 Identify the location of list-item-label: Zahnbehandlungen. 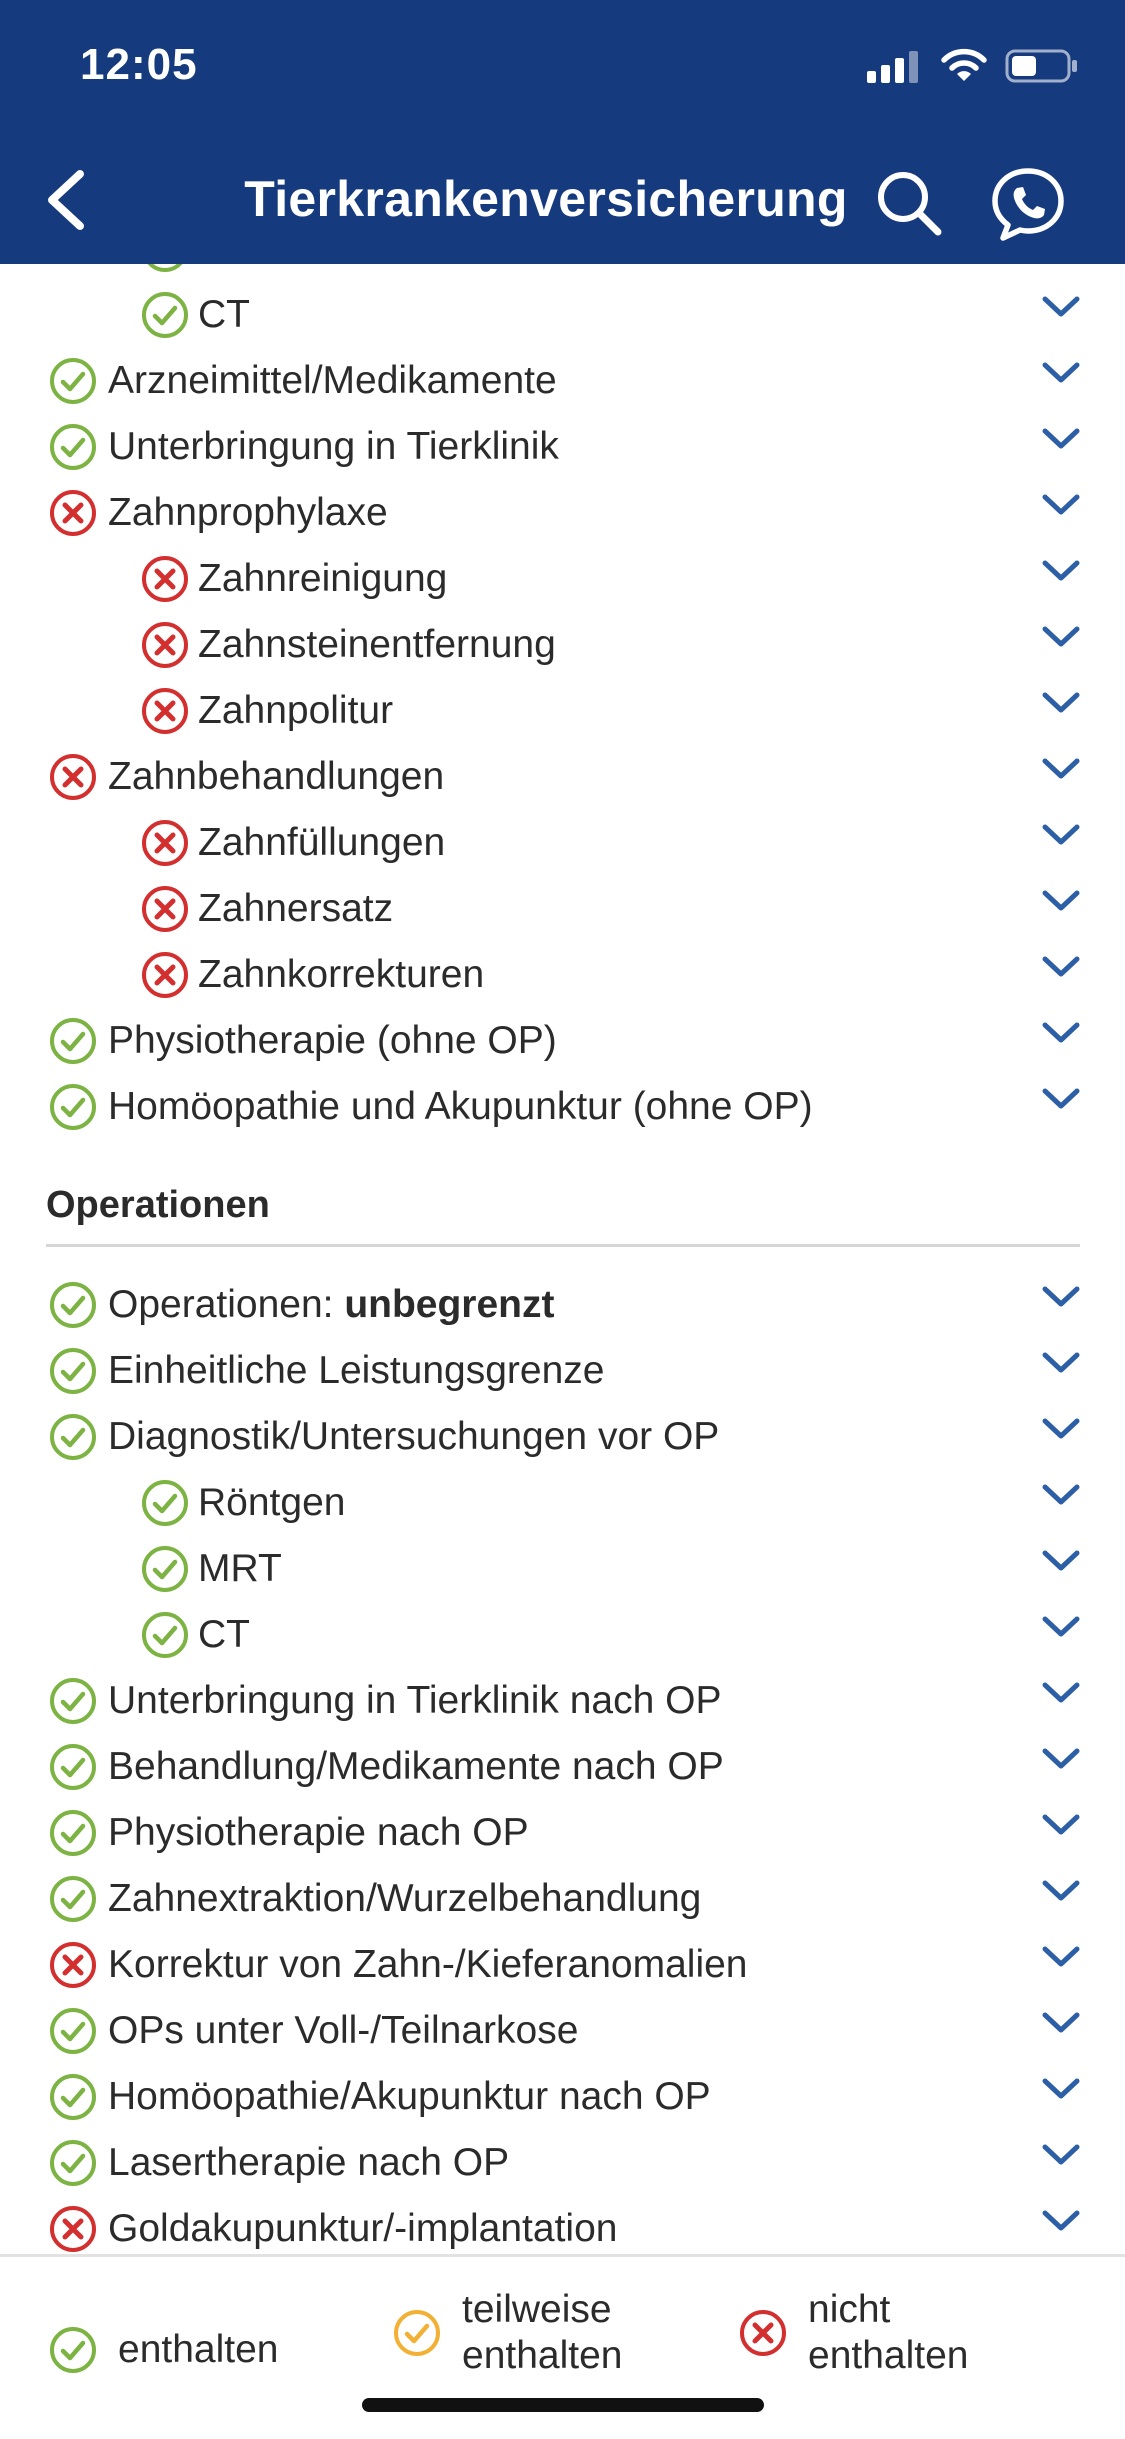
(276, 776).